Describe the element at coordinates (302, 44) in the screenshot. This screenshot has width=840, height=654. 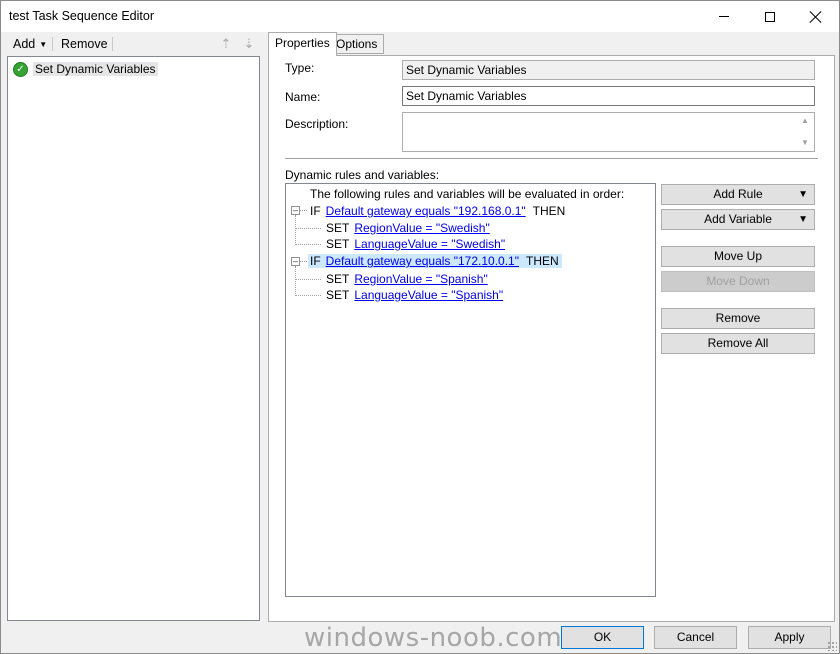
I see `tab-properties: Properties` at that location.